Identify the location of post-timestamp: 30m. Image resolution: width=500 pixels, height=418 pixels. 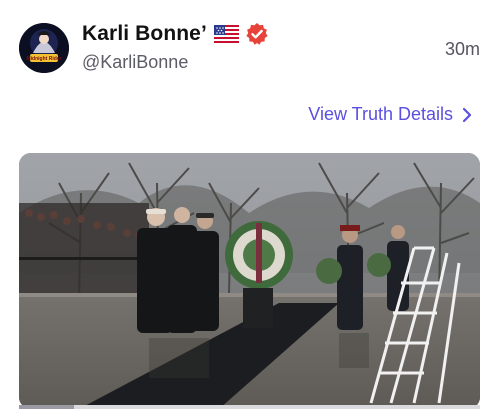
(462, 49).